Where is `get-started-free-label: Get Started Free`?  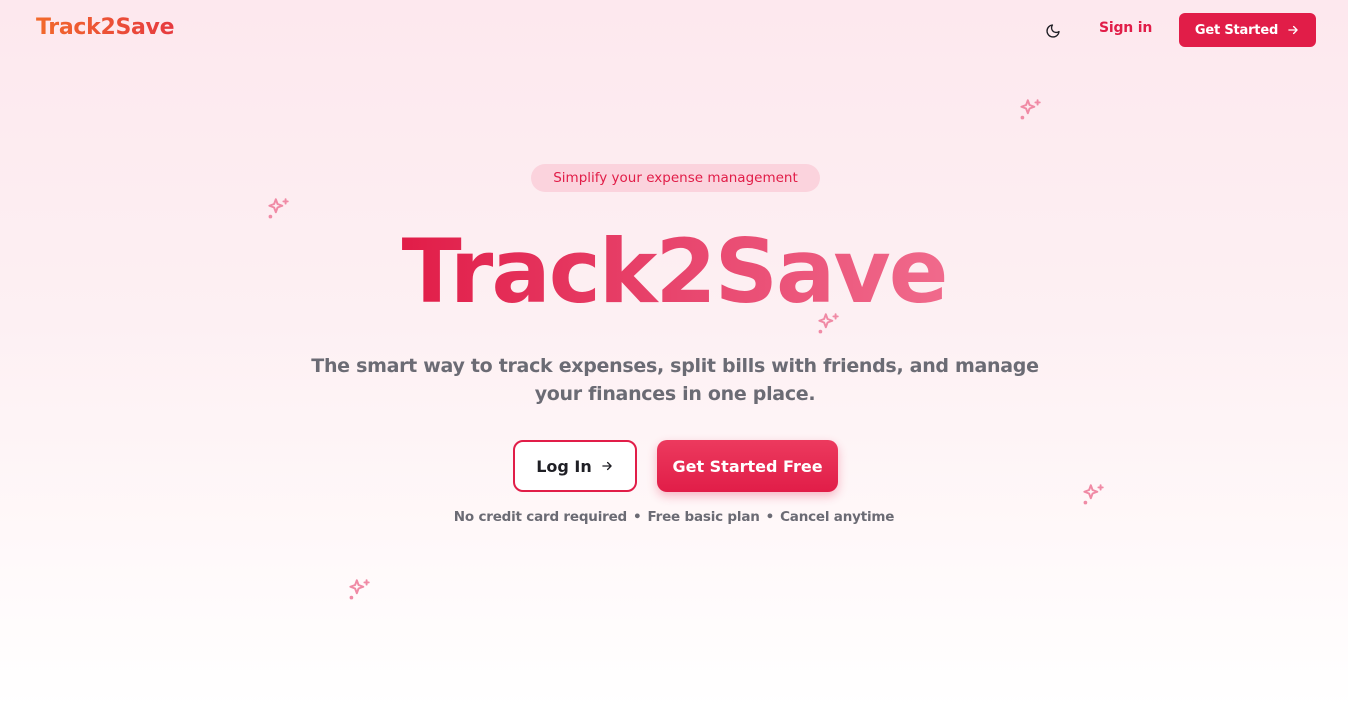 get-started-free-label: Get Started Free is located at coordinates (747, 466).